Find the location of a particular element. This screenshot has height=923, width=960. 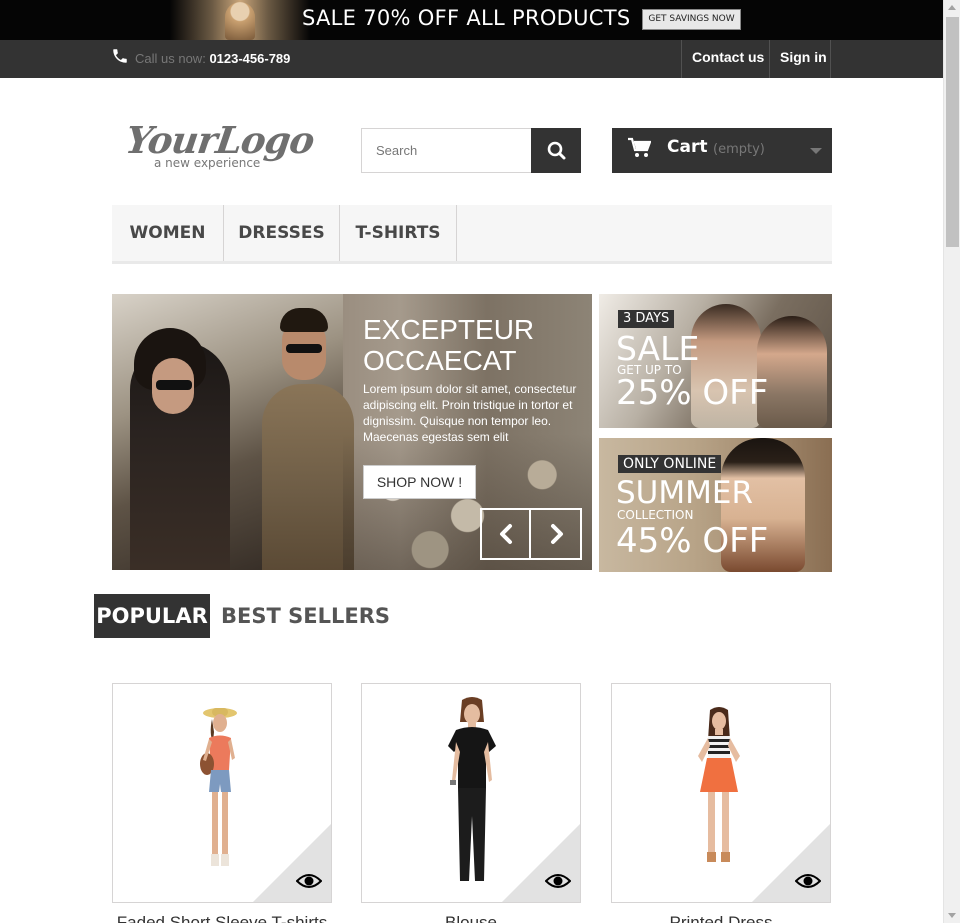

page-scrollbar is located at coordinates (951, 461).